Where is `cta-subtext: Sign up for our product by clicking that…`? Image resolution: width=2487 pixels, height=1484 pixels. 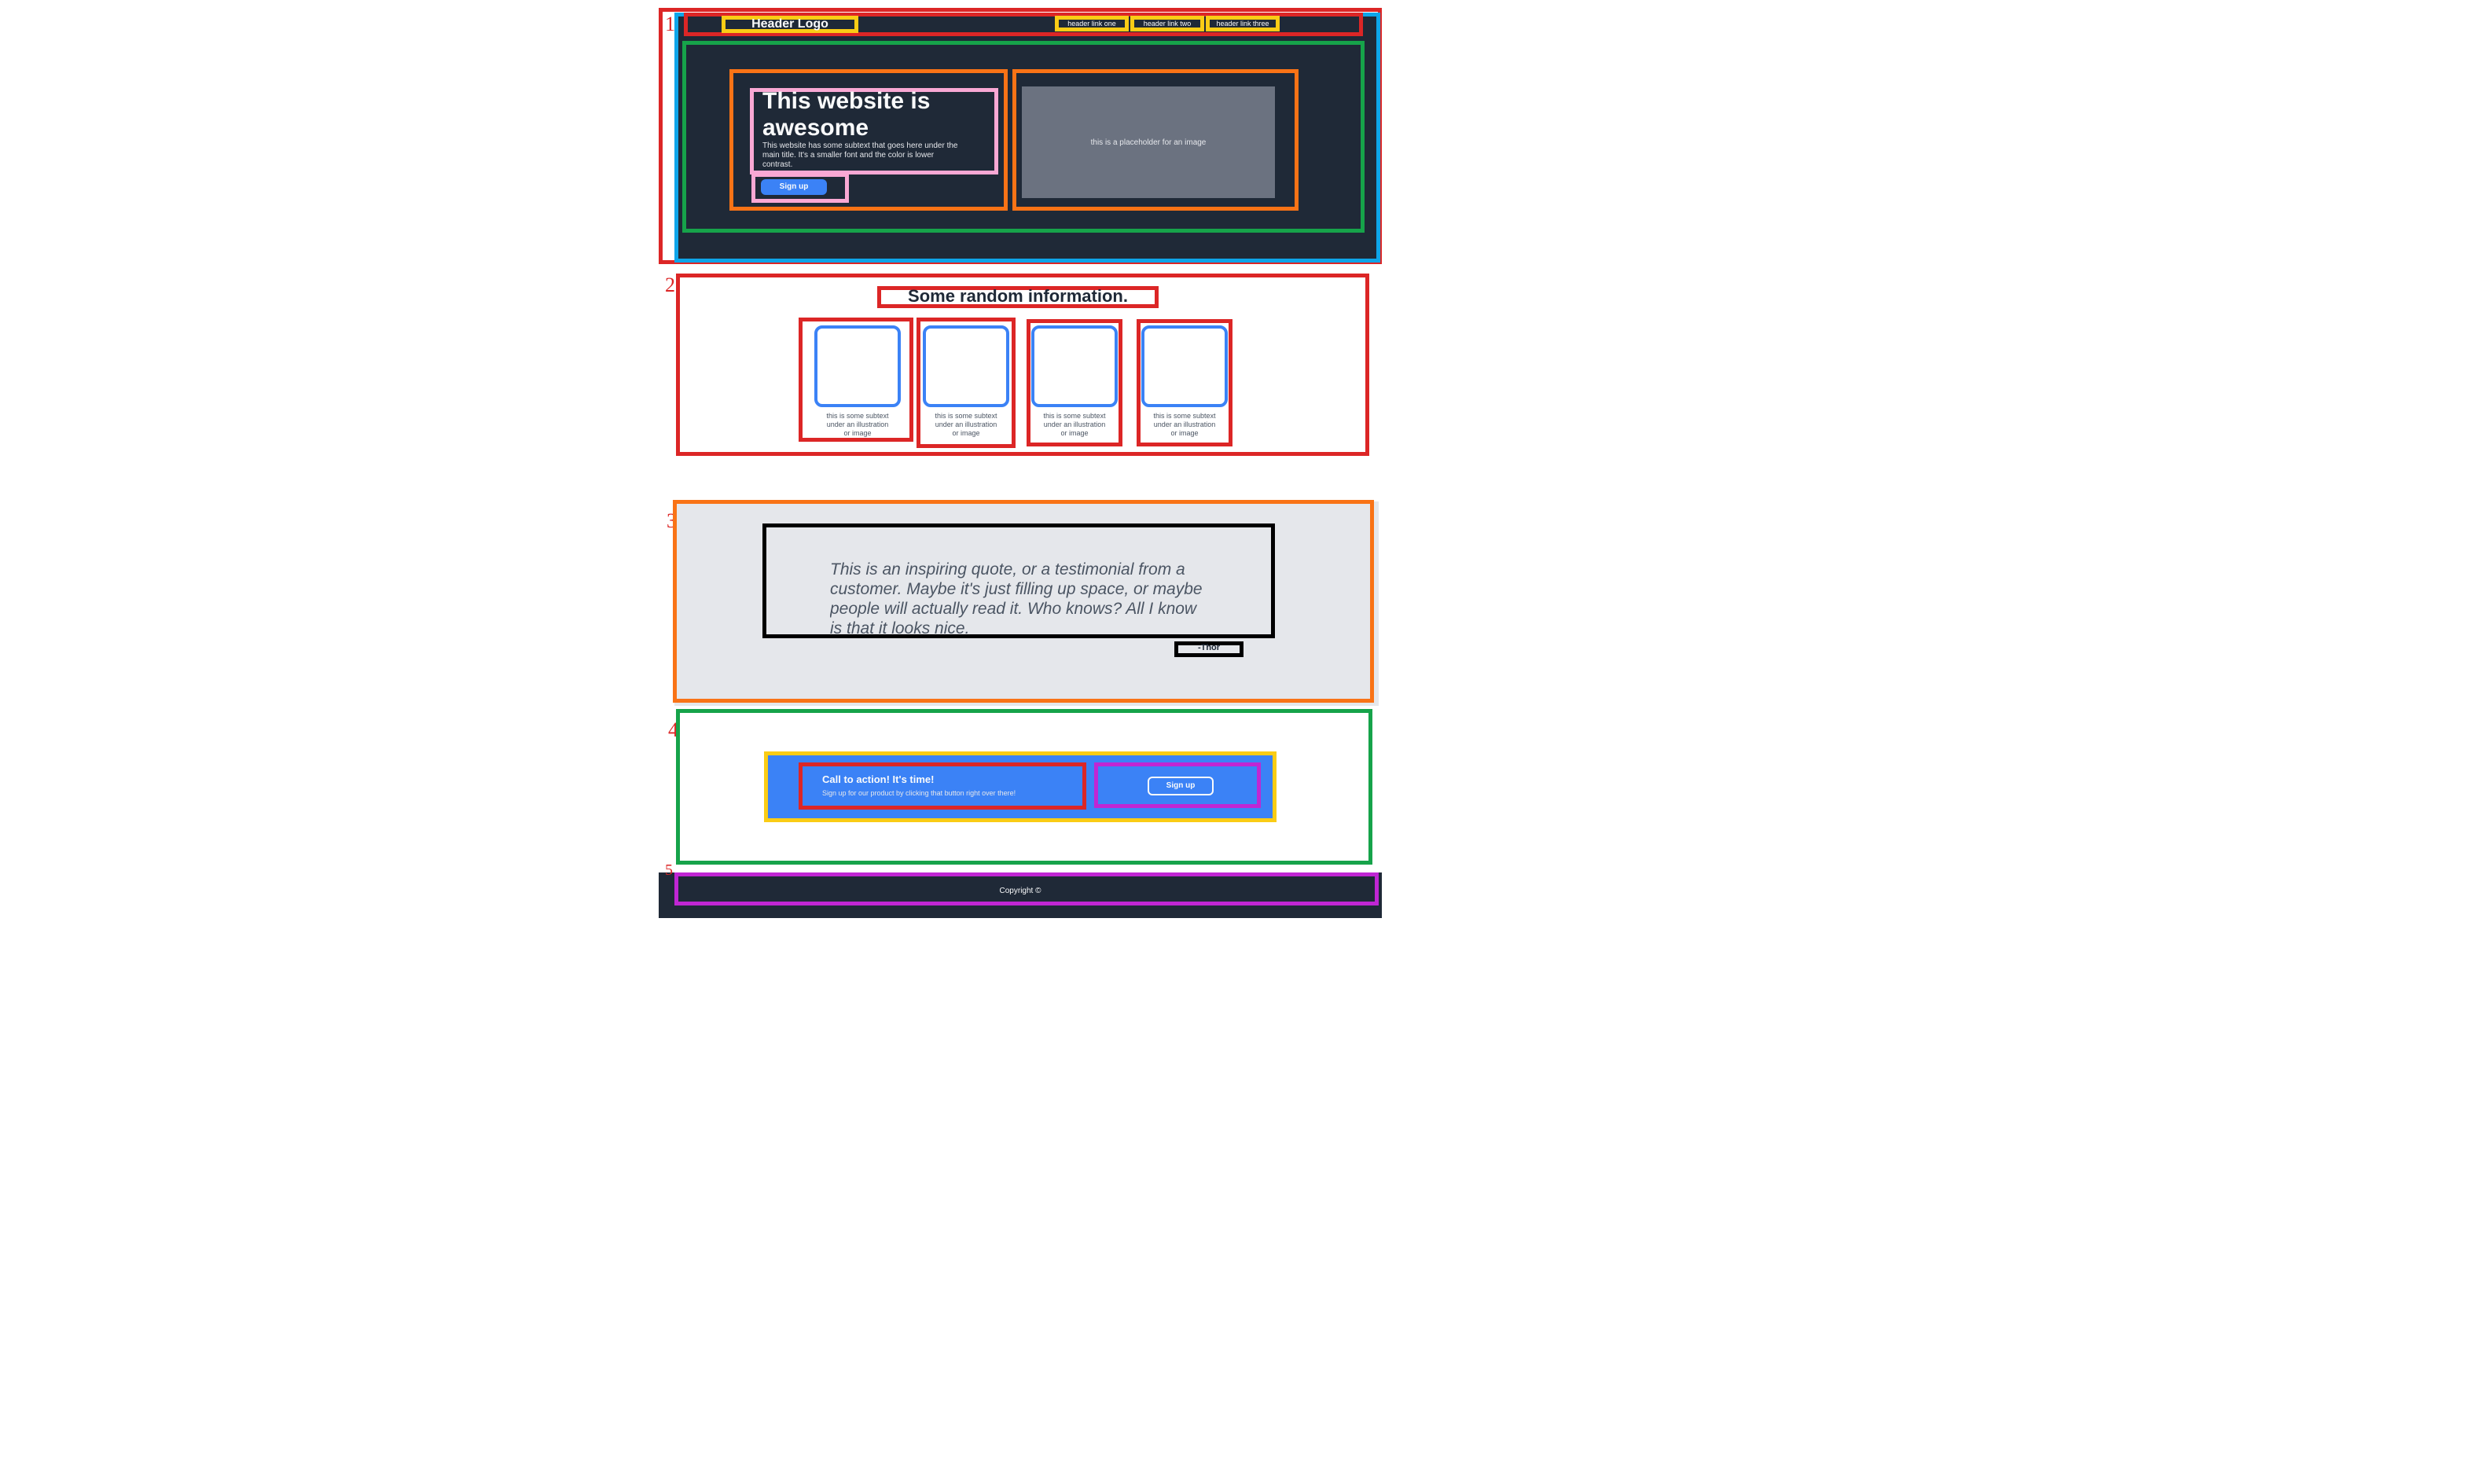
cta-subtext: Sign up for our product by clicking that… is located at coordinates (919, 793).